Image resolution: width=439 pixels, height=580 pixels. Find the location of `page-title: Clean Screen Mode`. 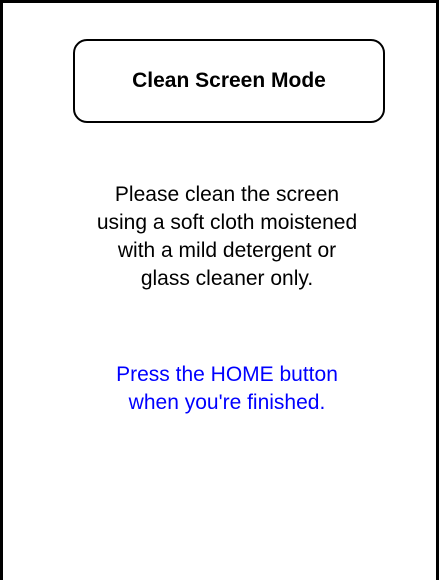

page-title: Clean Screen Mode is located at coordinates (229, 80).